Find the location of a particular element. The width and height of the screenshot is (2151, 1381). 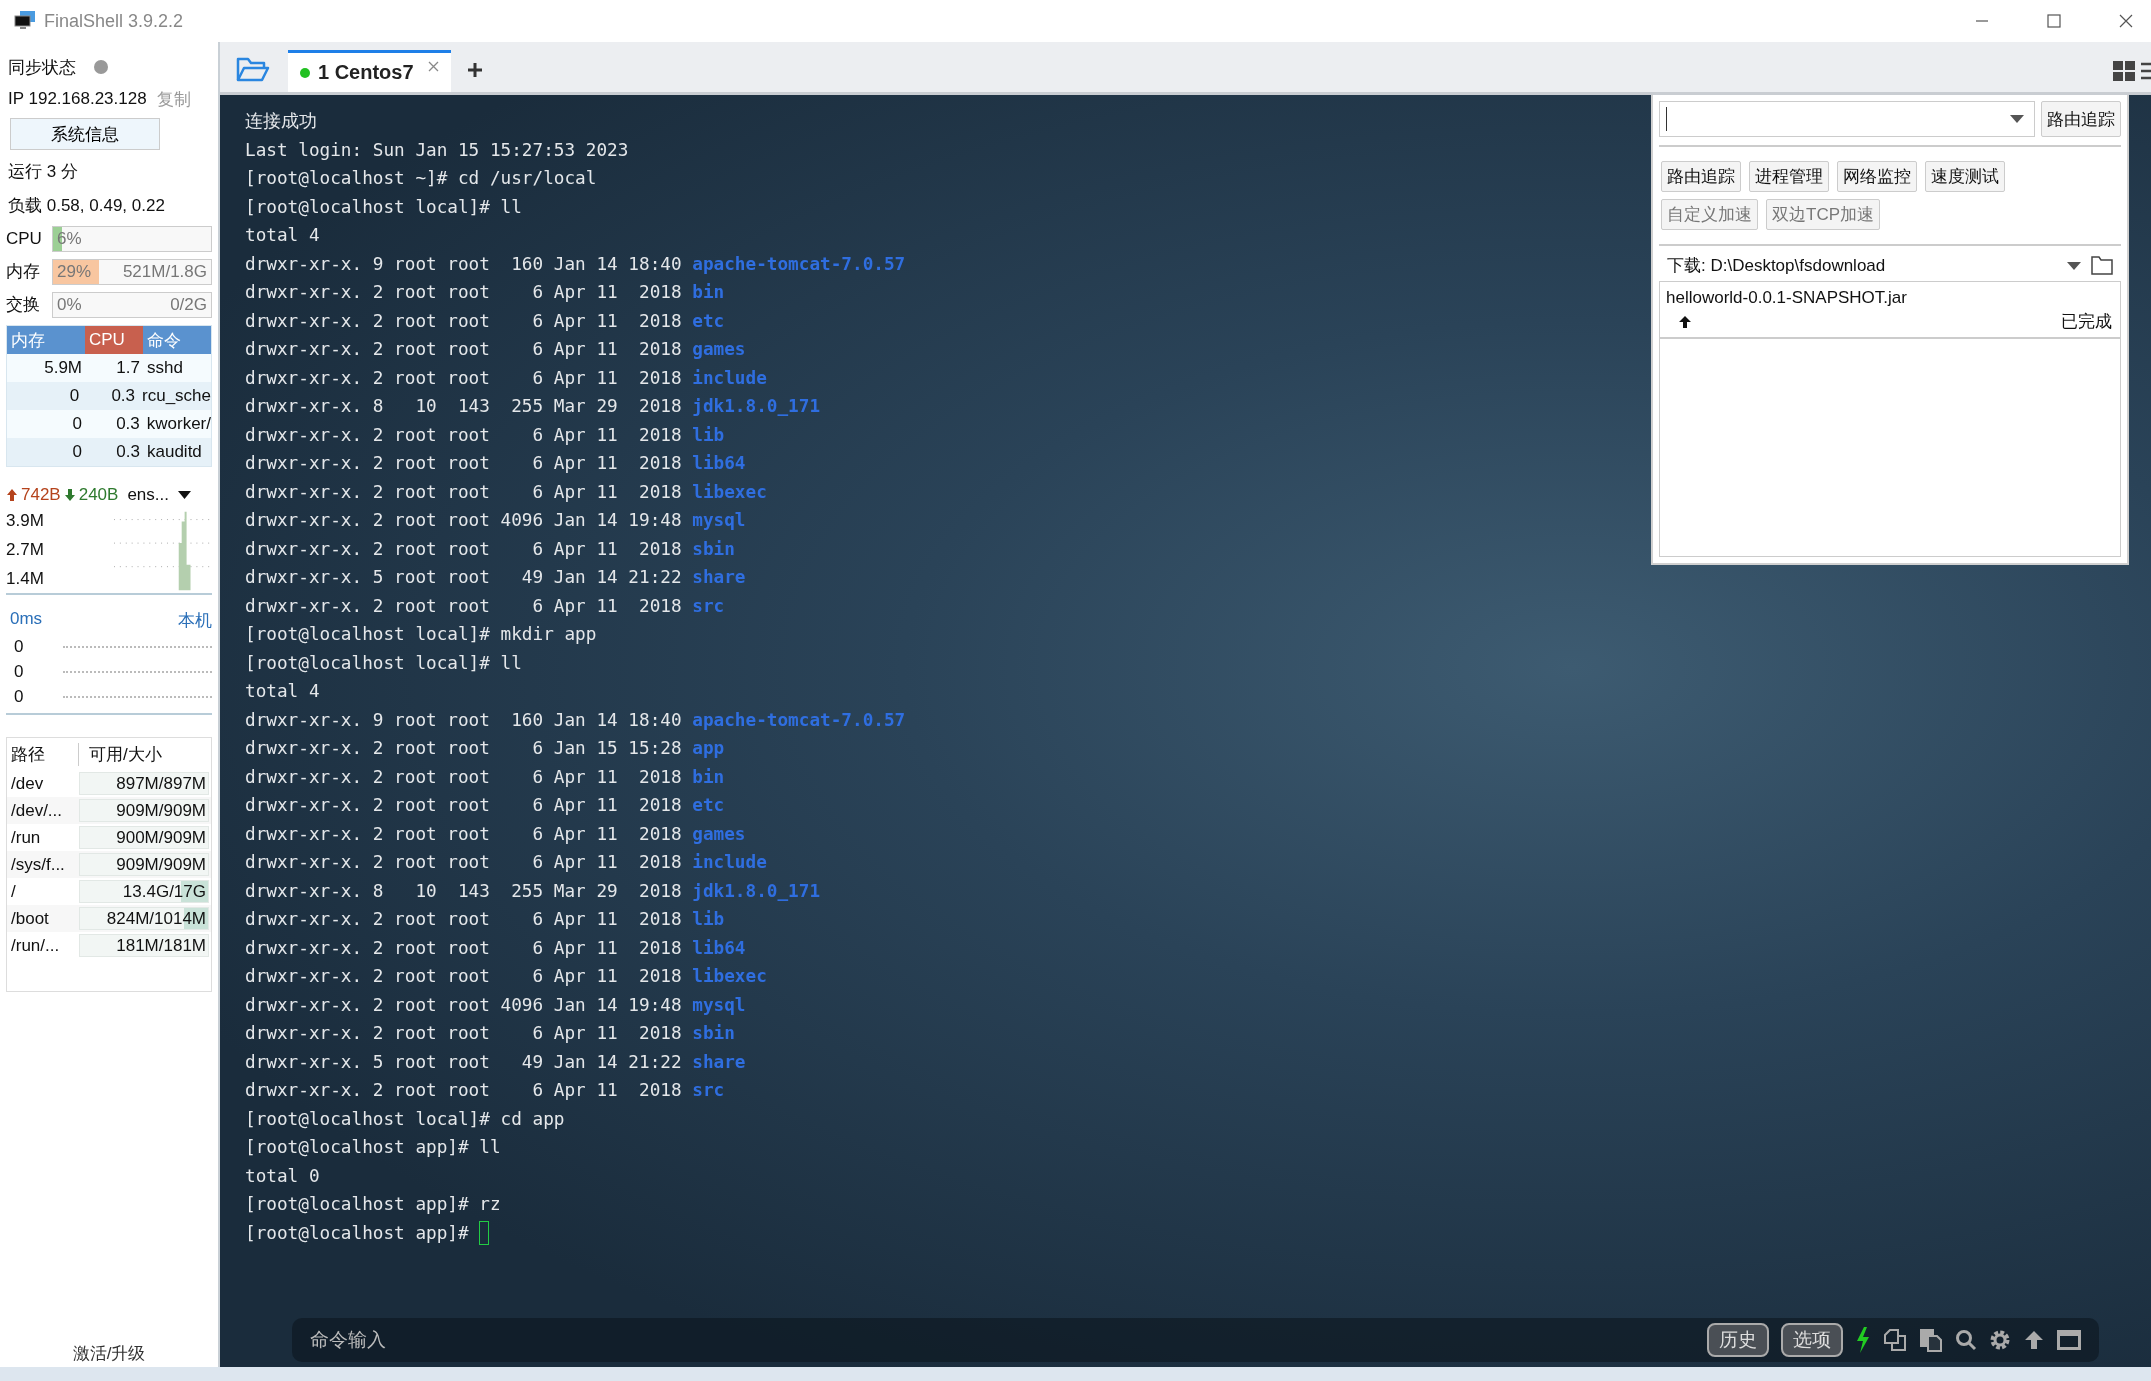

directory-name: bin is located at coordinates (708, 292).